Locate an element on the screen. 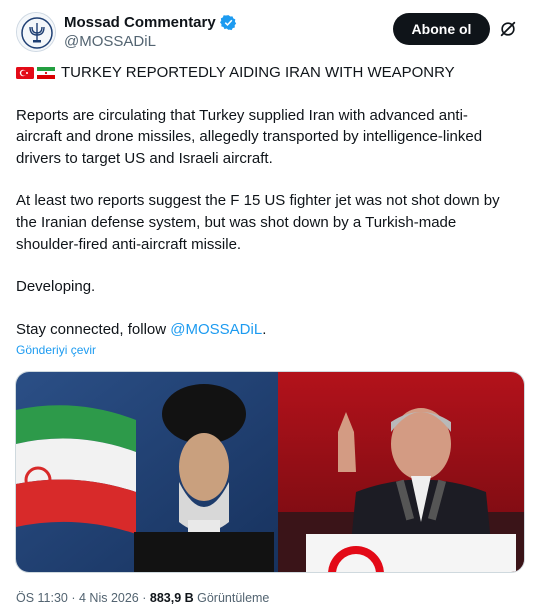 This screenshot has height=609, width=533. para3: Developing. is located at coordinates (56, 287).